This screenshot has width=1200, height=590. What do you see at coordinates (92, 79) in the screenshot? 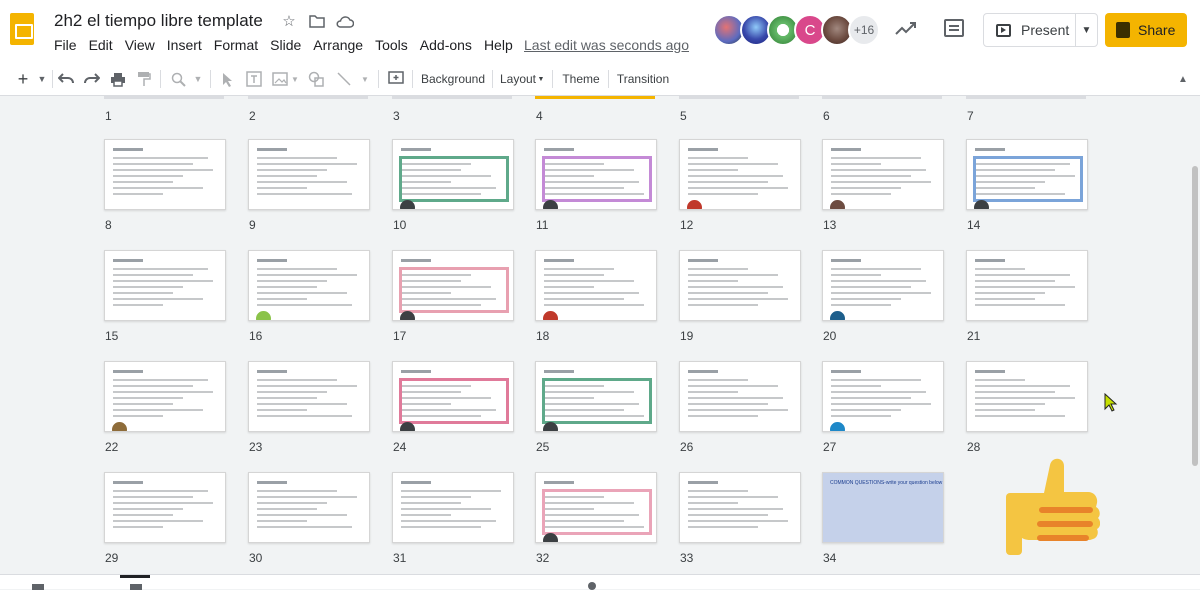
I see `redo-icon` at bounding box center [92, 79].